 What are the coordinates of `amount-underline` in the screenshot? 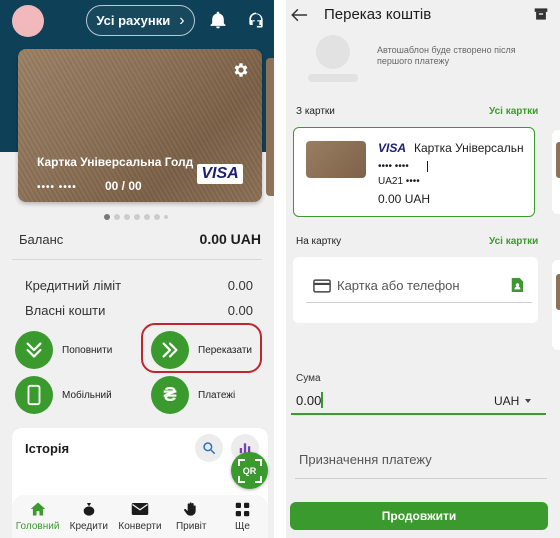 It's located at (418, 414).